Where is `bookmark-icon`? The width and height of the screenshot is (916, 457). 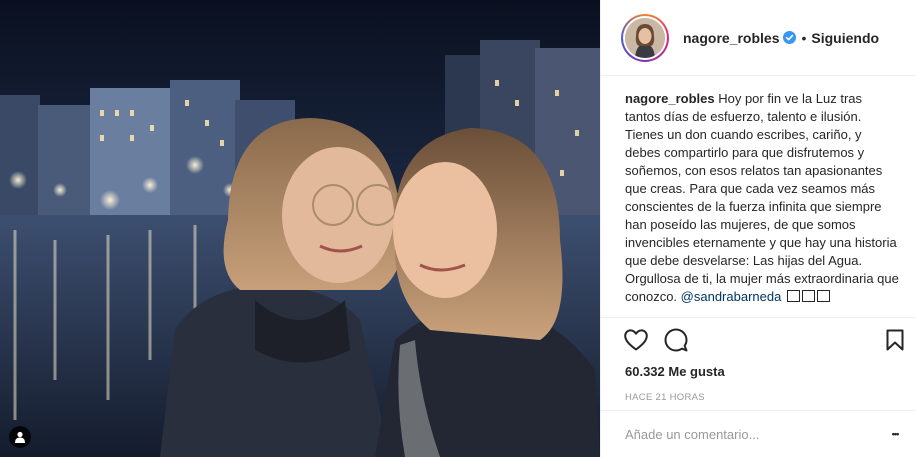 bookmark-icon is located at coordinates (895, 340).